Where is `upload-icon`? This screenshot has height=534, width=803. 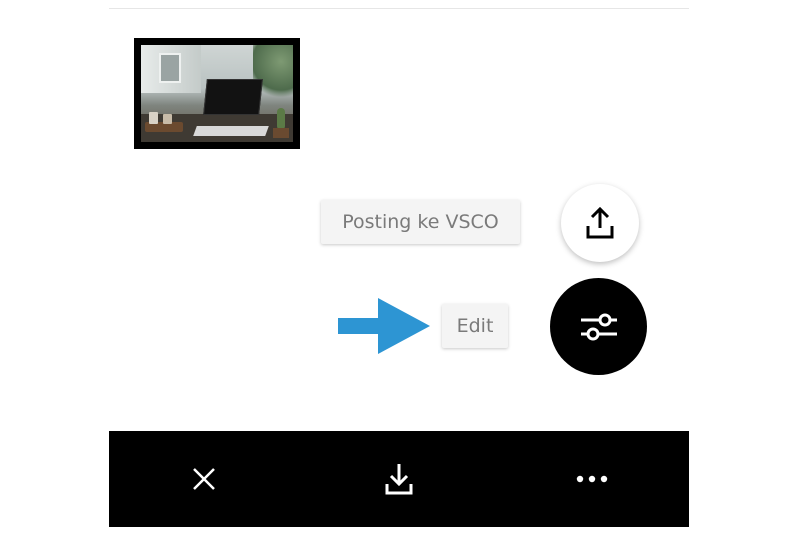
upload-icon is located at coordinates (600, 222).